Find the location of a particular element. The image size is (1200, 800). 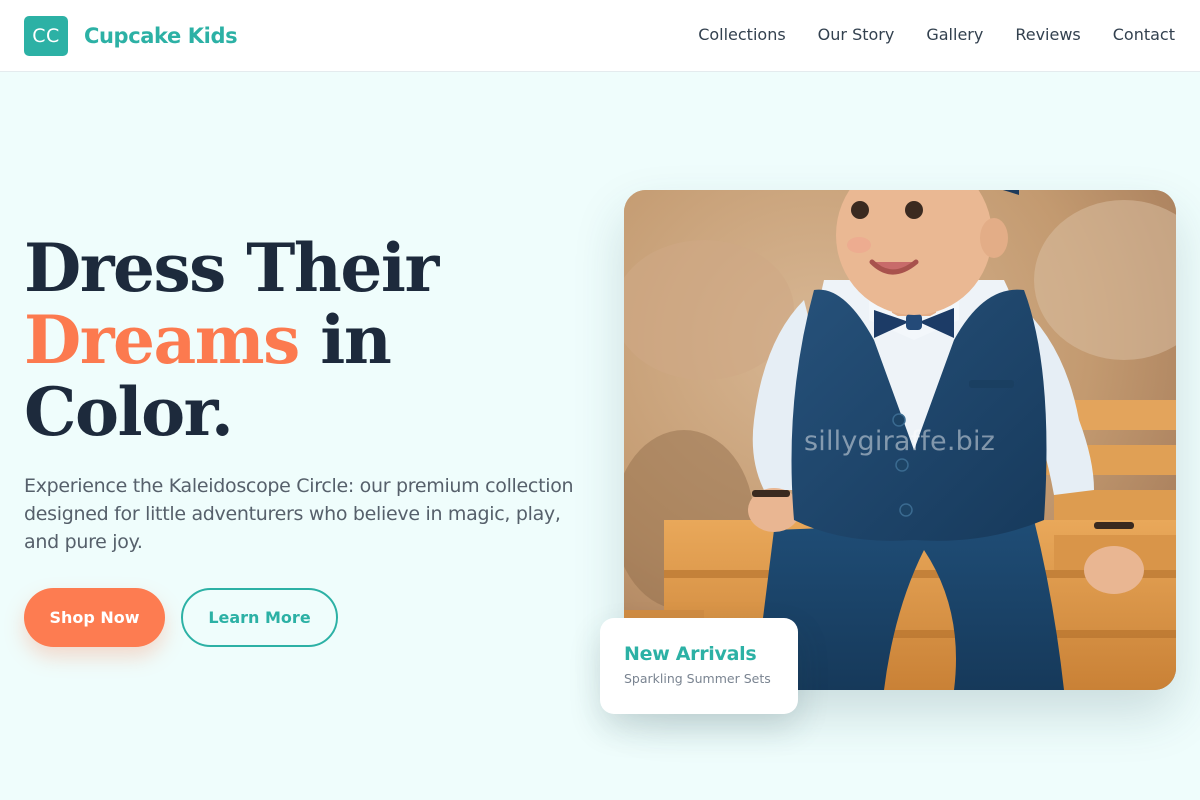

nav-link-reviews: Reviews is located at coordinates (1047, 35).